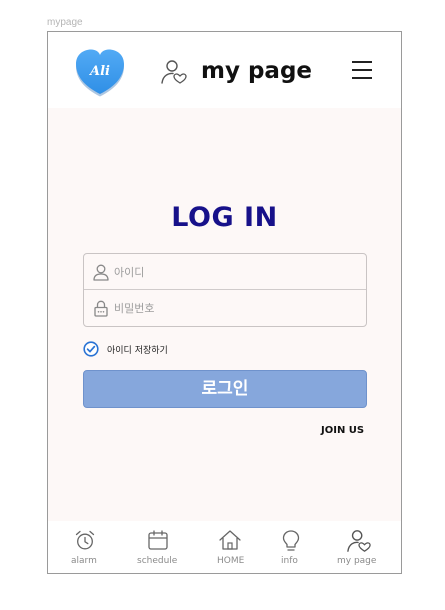 This screenshot has width=445, height=610. I want to click on hamburger-menu-icon, so click(362, 70).